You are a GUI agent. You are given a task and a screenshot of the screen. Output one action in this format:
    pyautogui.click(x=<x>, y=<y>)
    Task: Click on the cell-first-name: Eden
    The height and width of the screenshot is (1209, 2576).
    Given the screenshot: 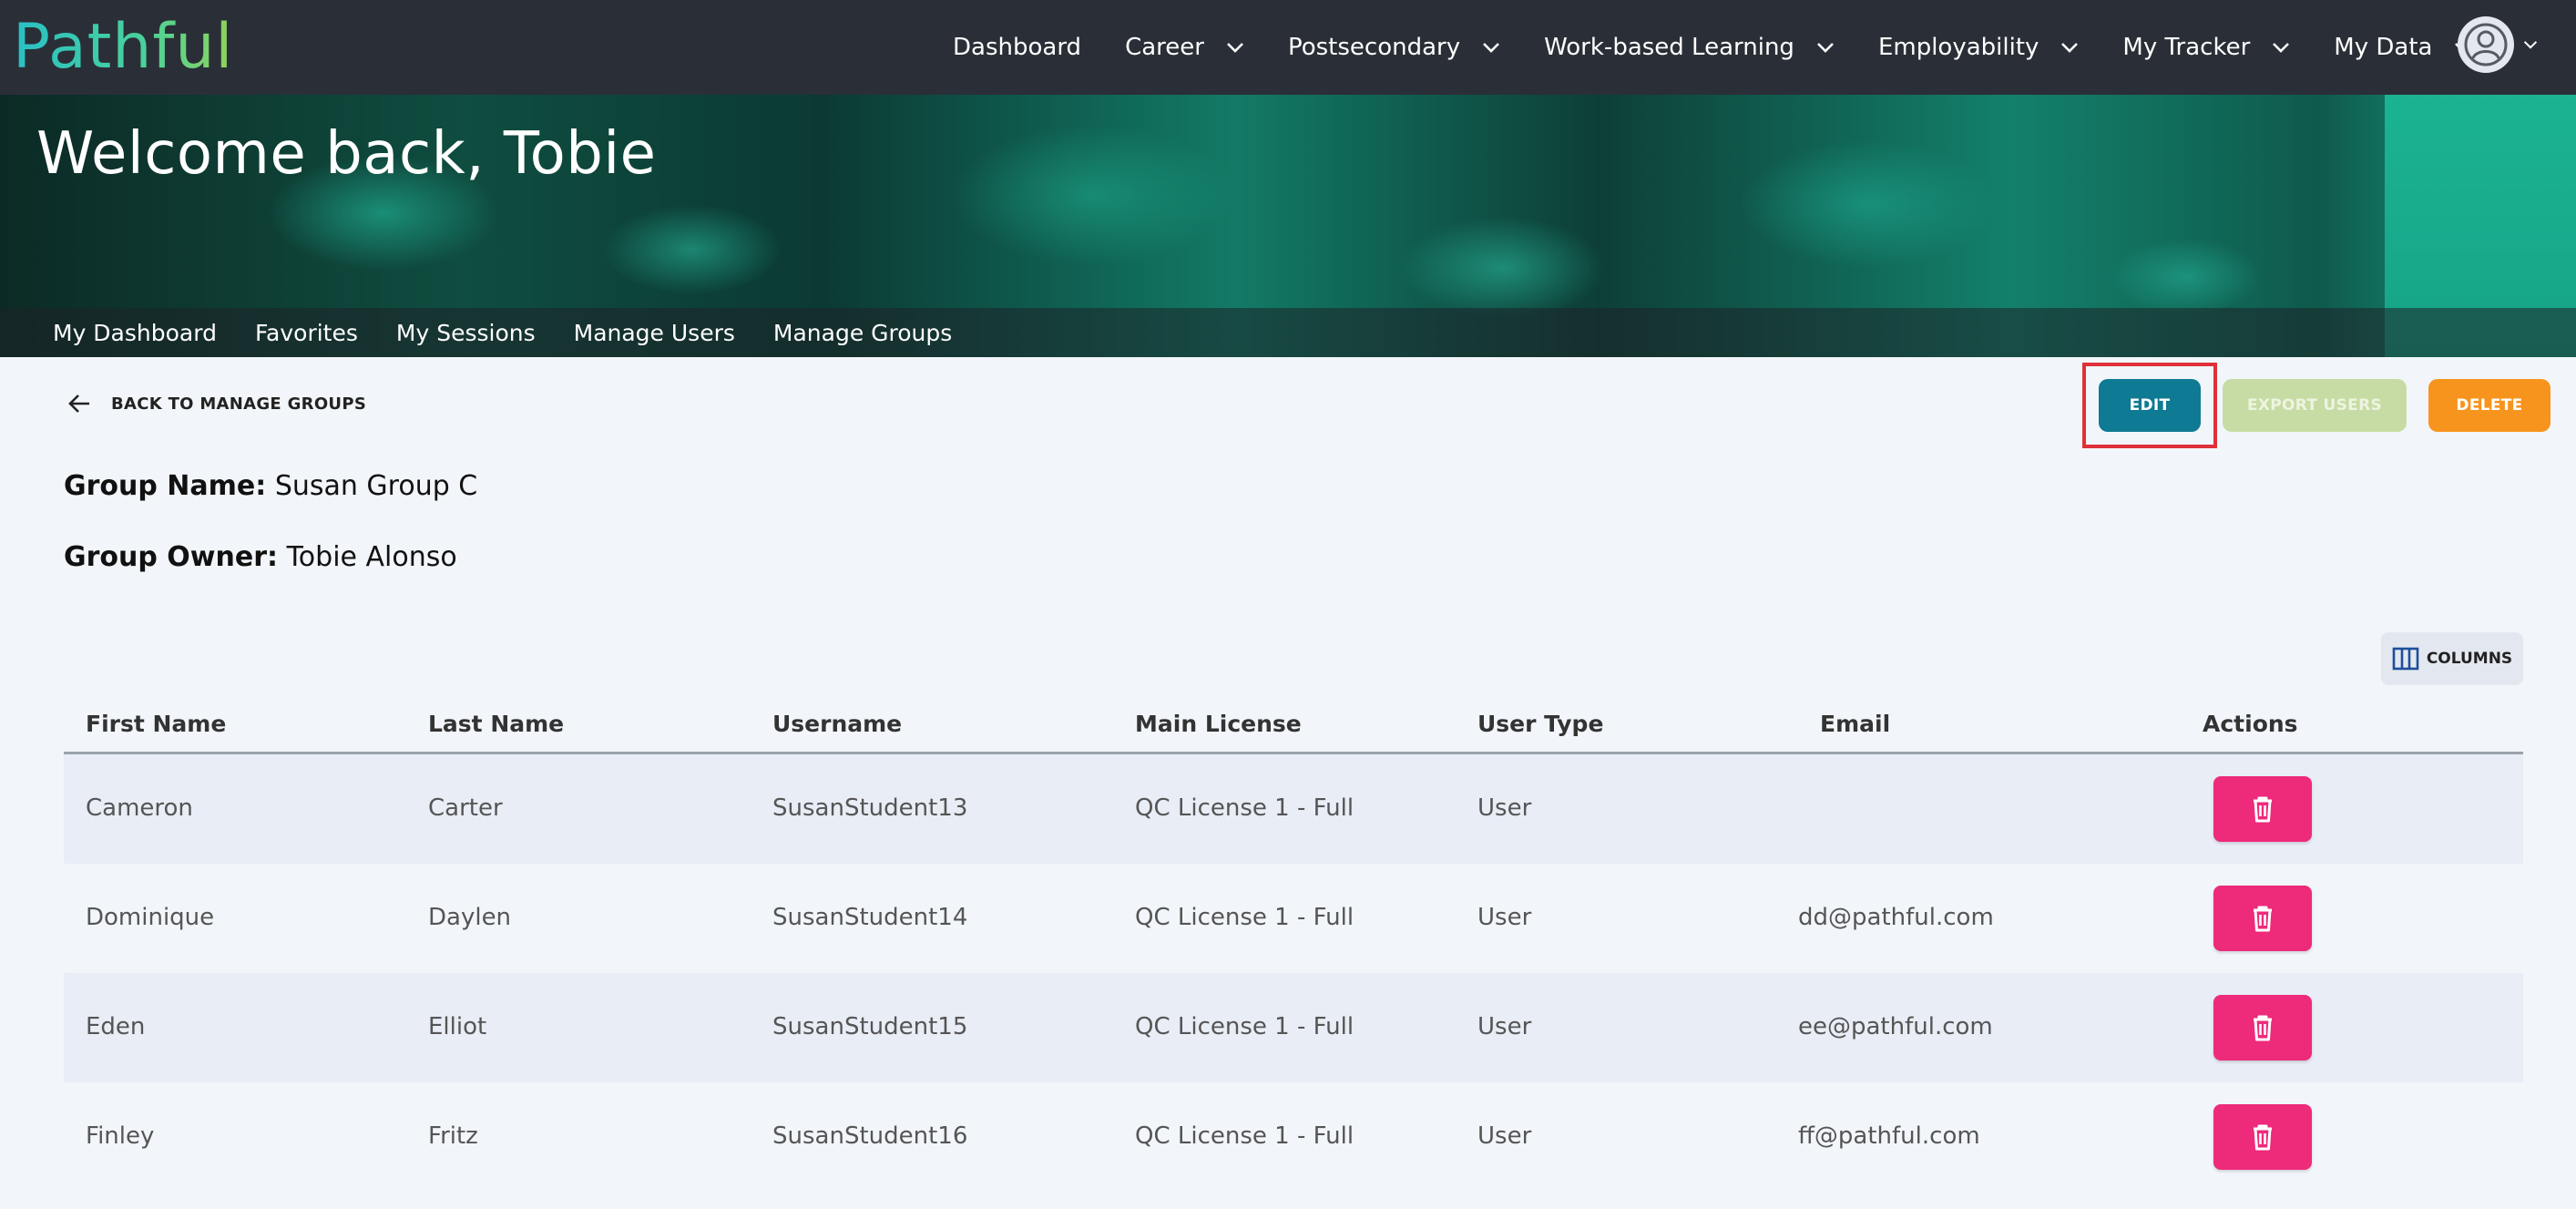 What is the action you would take?
    pyautogui.click(x=116, y=1026)
    